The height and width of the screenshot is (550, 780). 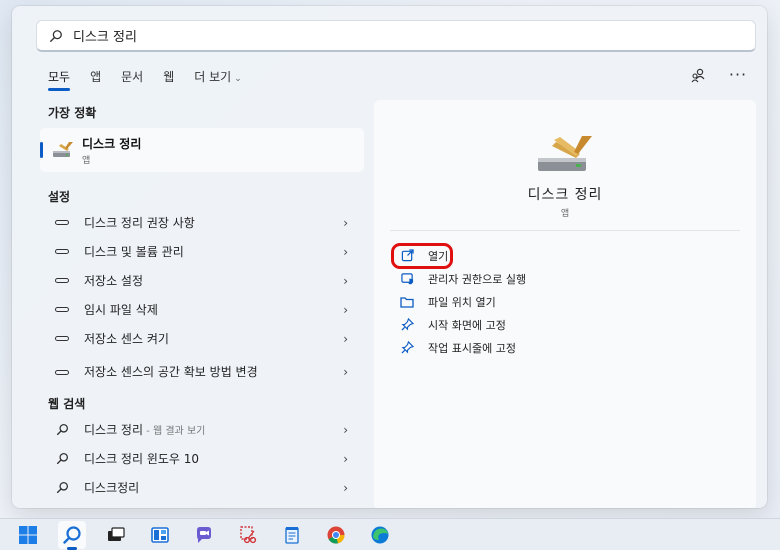 What do you see at coordinates (248, 535) in the screenshot?
I see `snipping-tool-icon` at bounding box center [248, 535].